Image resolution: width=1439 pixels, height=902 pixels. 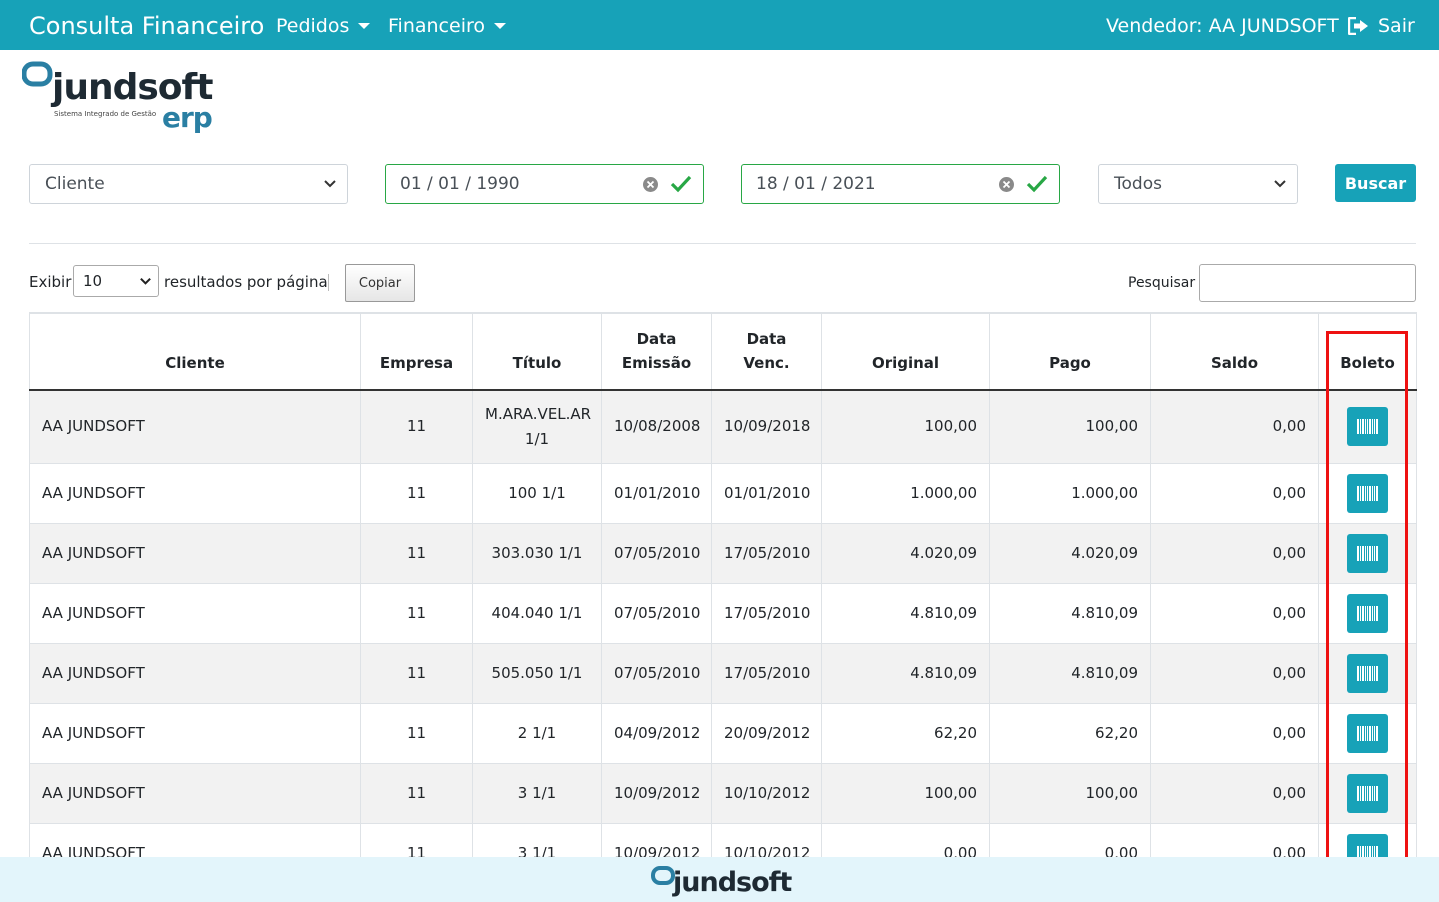 I want to click on cell-data-emissao: 01/01/2010, so click(x=656, y=493).